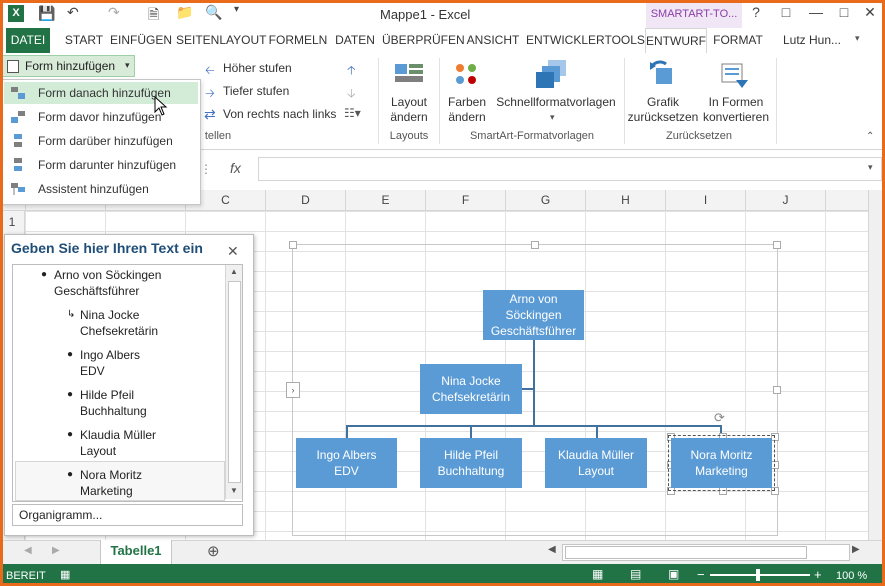 Image resolution: width=885 pixels, height=586 pixels. Describe the element at coordinates (65, 574) in the screenshot. I see `macro-record-icon: ▦` at that location.